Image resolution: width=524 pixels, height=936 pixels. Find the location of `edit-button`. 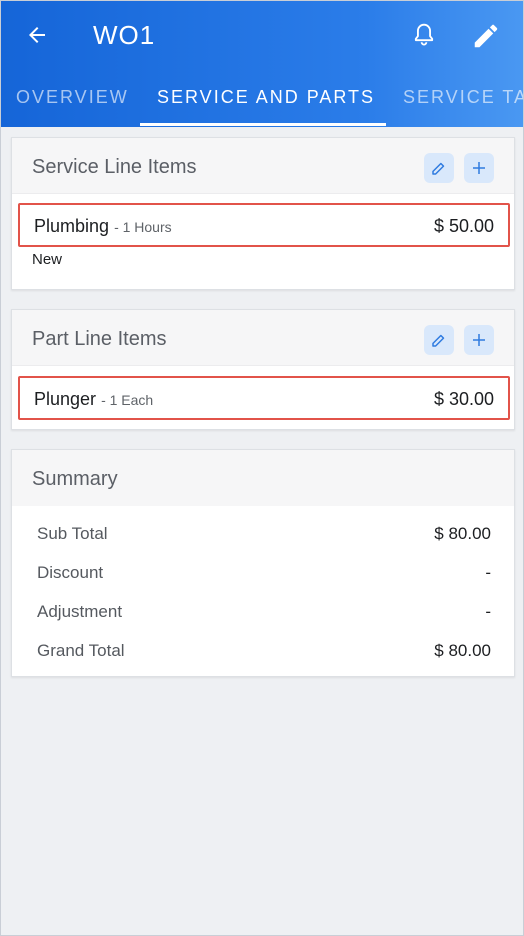

edit-button is located at coordinates (486, 36).